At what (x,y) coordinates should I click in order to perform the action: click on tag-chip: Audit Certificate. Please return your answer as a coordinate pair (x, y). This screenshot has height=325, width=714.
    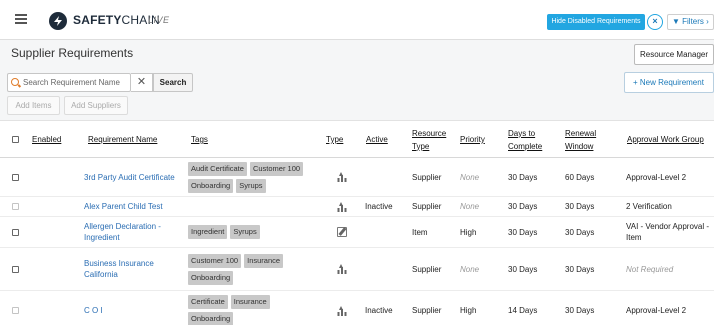
    Looking at the image, I should click on (217, 168).